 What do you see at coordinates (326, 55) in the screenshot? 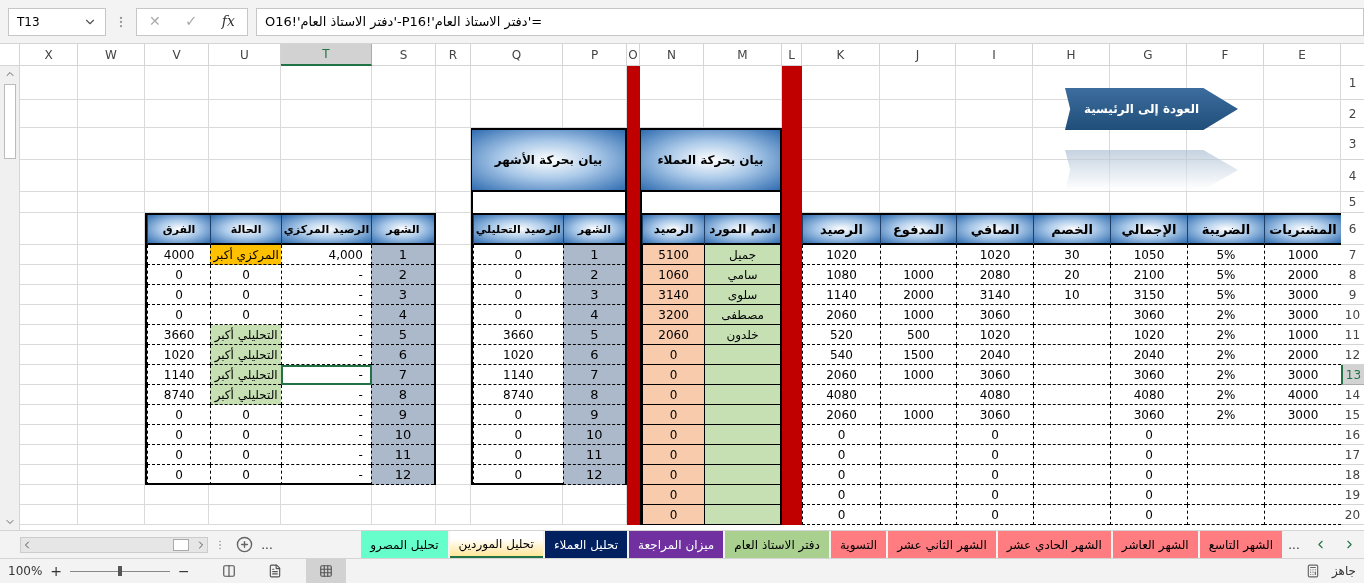
I see `column-header: T` at bounding box center [326, 55].